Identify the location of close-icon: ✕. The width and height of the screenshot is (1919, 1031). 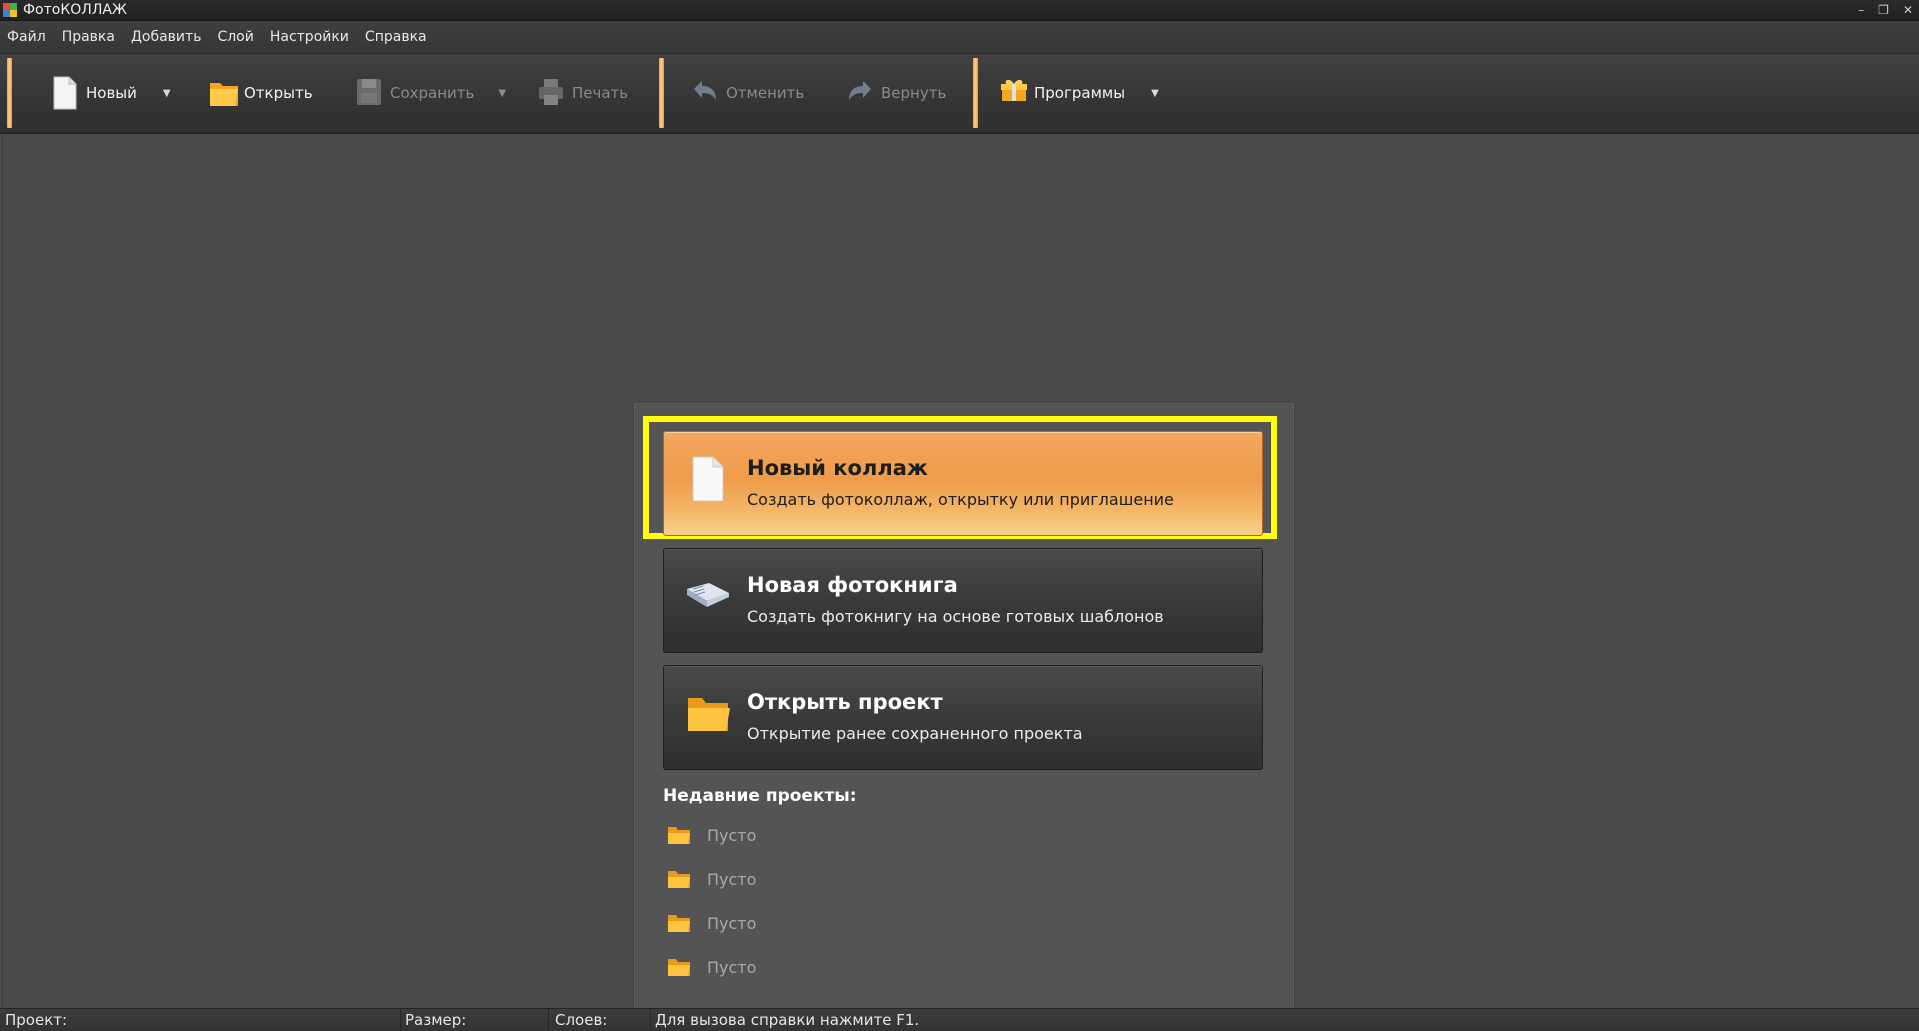
(1908, 10).